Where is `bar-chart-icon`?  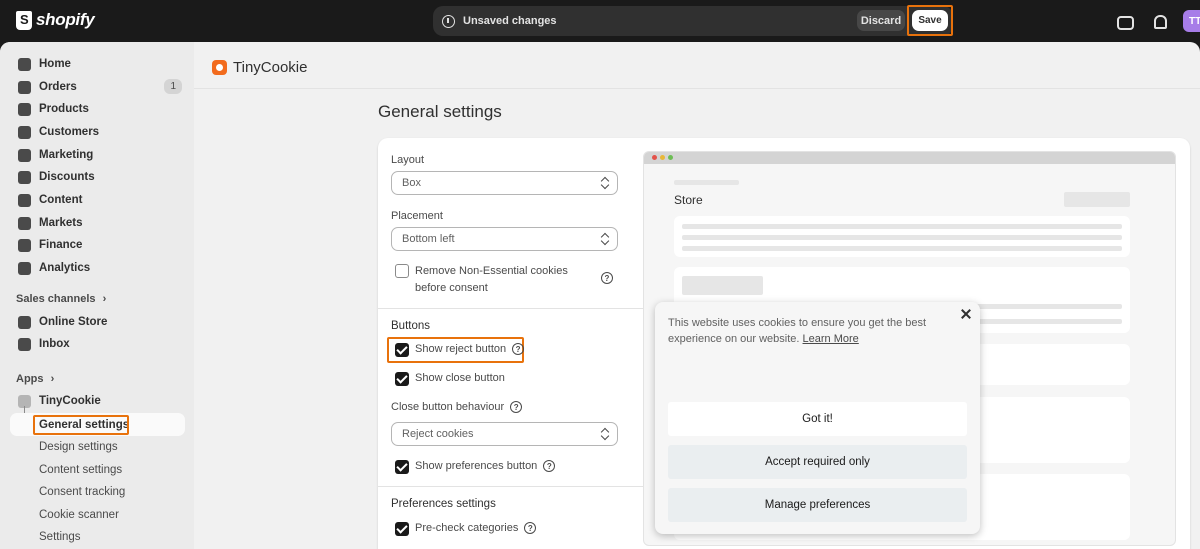
bar-chart-icon is located at coordinates (24, 268).